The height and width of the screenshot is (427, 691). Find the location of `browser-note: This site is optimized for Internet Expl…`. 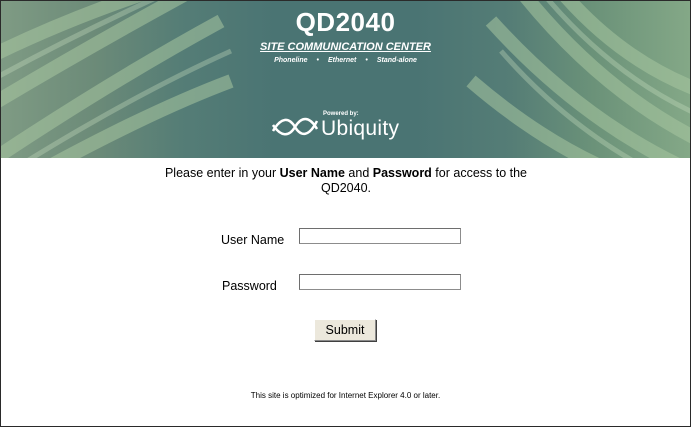

browser-note: This site is optimized for Internet Expl… is located at coordinates (345, 395).